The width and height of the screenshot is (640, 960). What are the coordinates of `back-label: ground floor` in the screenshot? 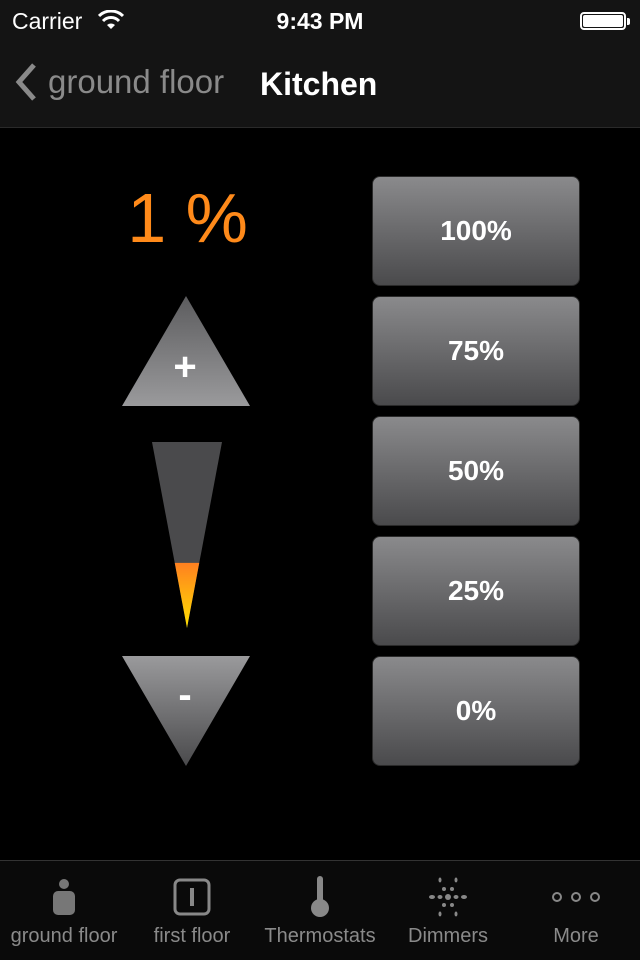 It's located at (136, 81).